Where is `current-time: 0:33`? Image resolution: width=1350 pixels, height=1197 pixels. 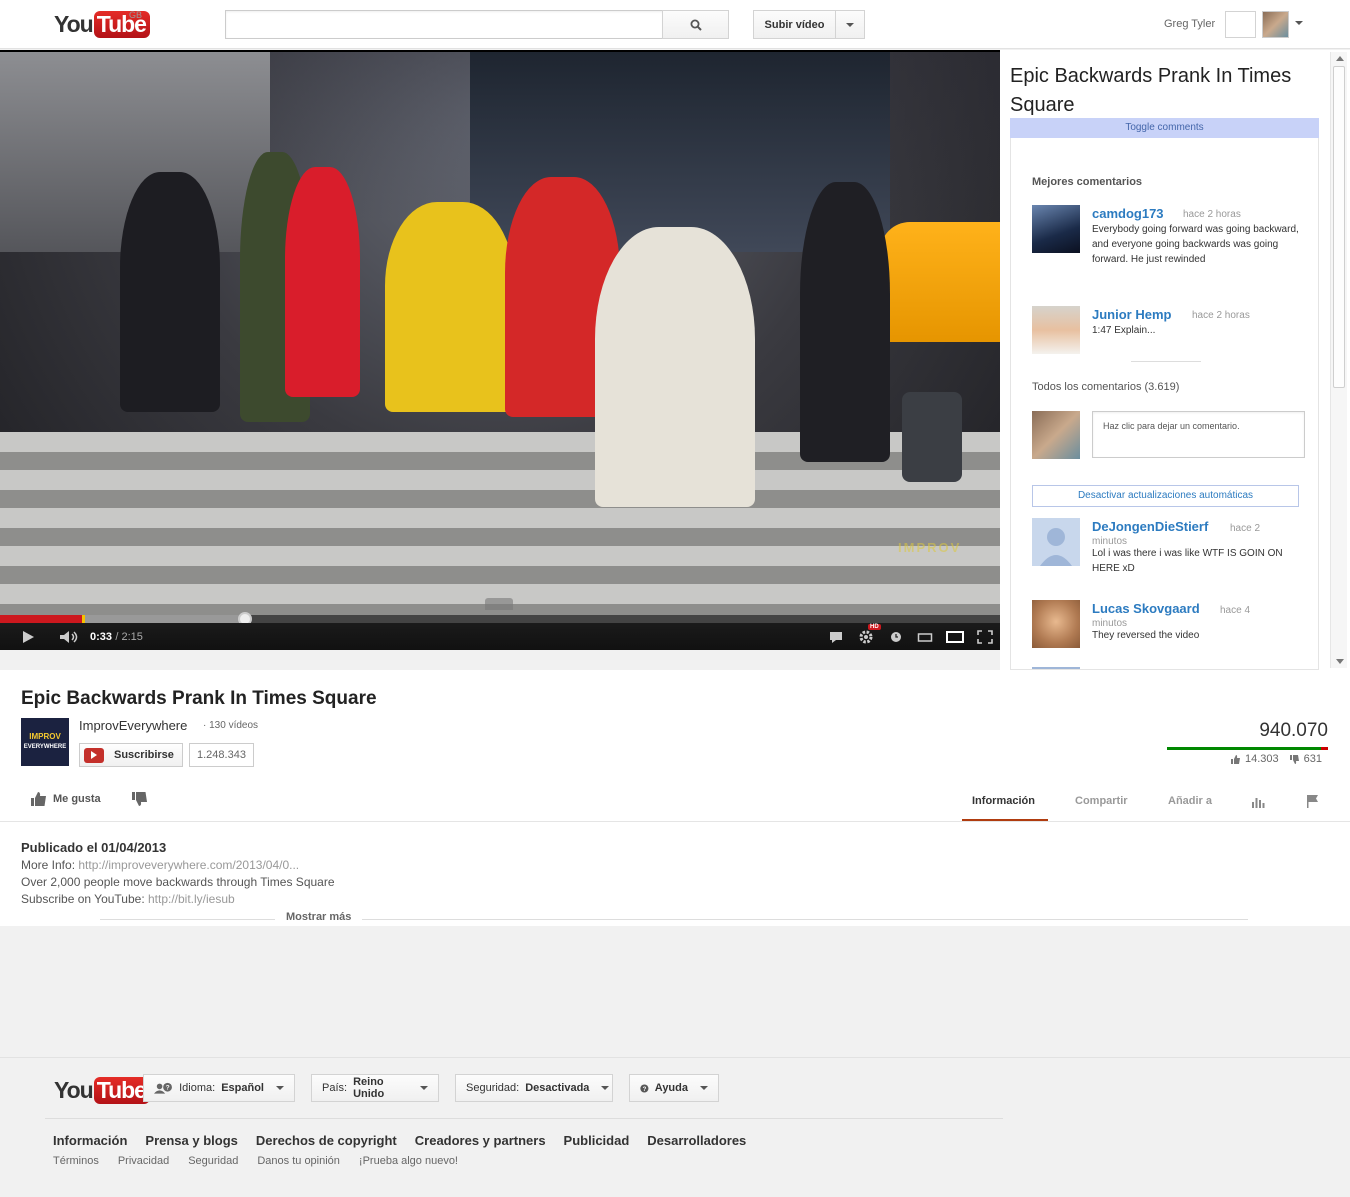
current-time: 0:33 is located at coordinates (101, 636).